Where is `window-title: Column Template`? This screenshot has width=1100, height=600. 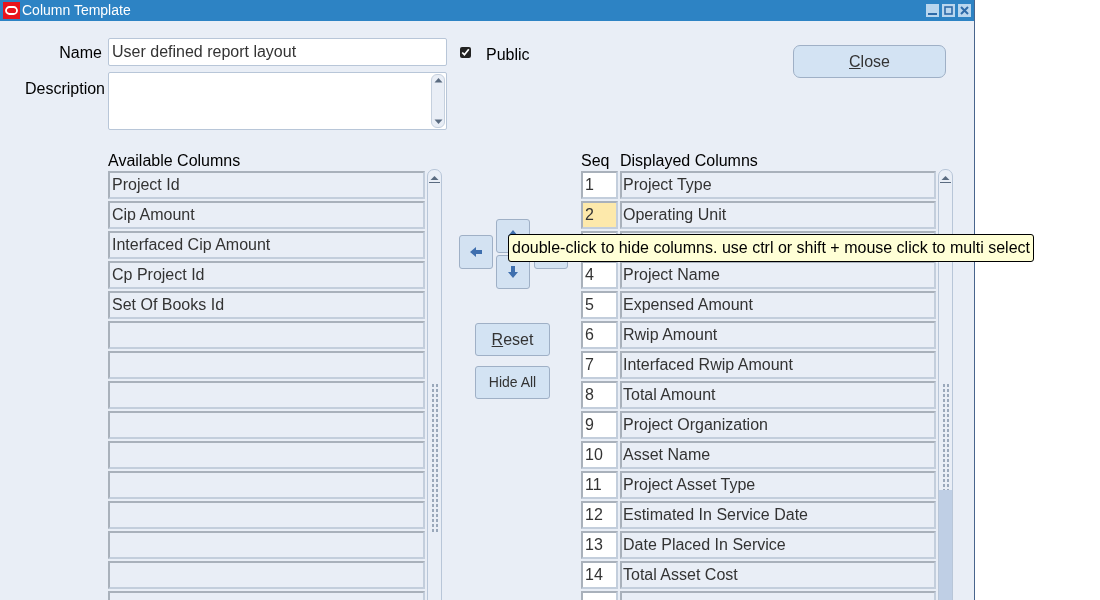
window-title: Column Template is located at coordinates (76, 10).